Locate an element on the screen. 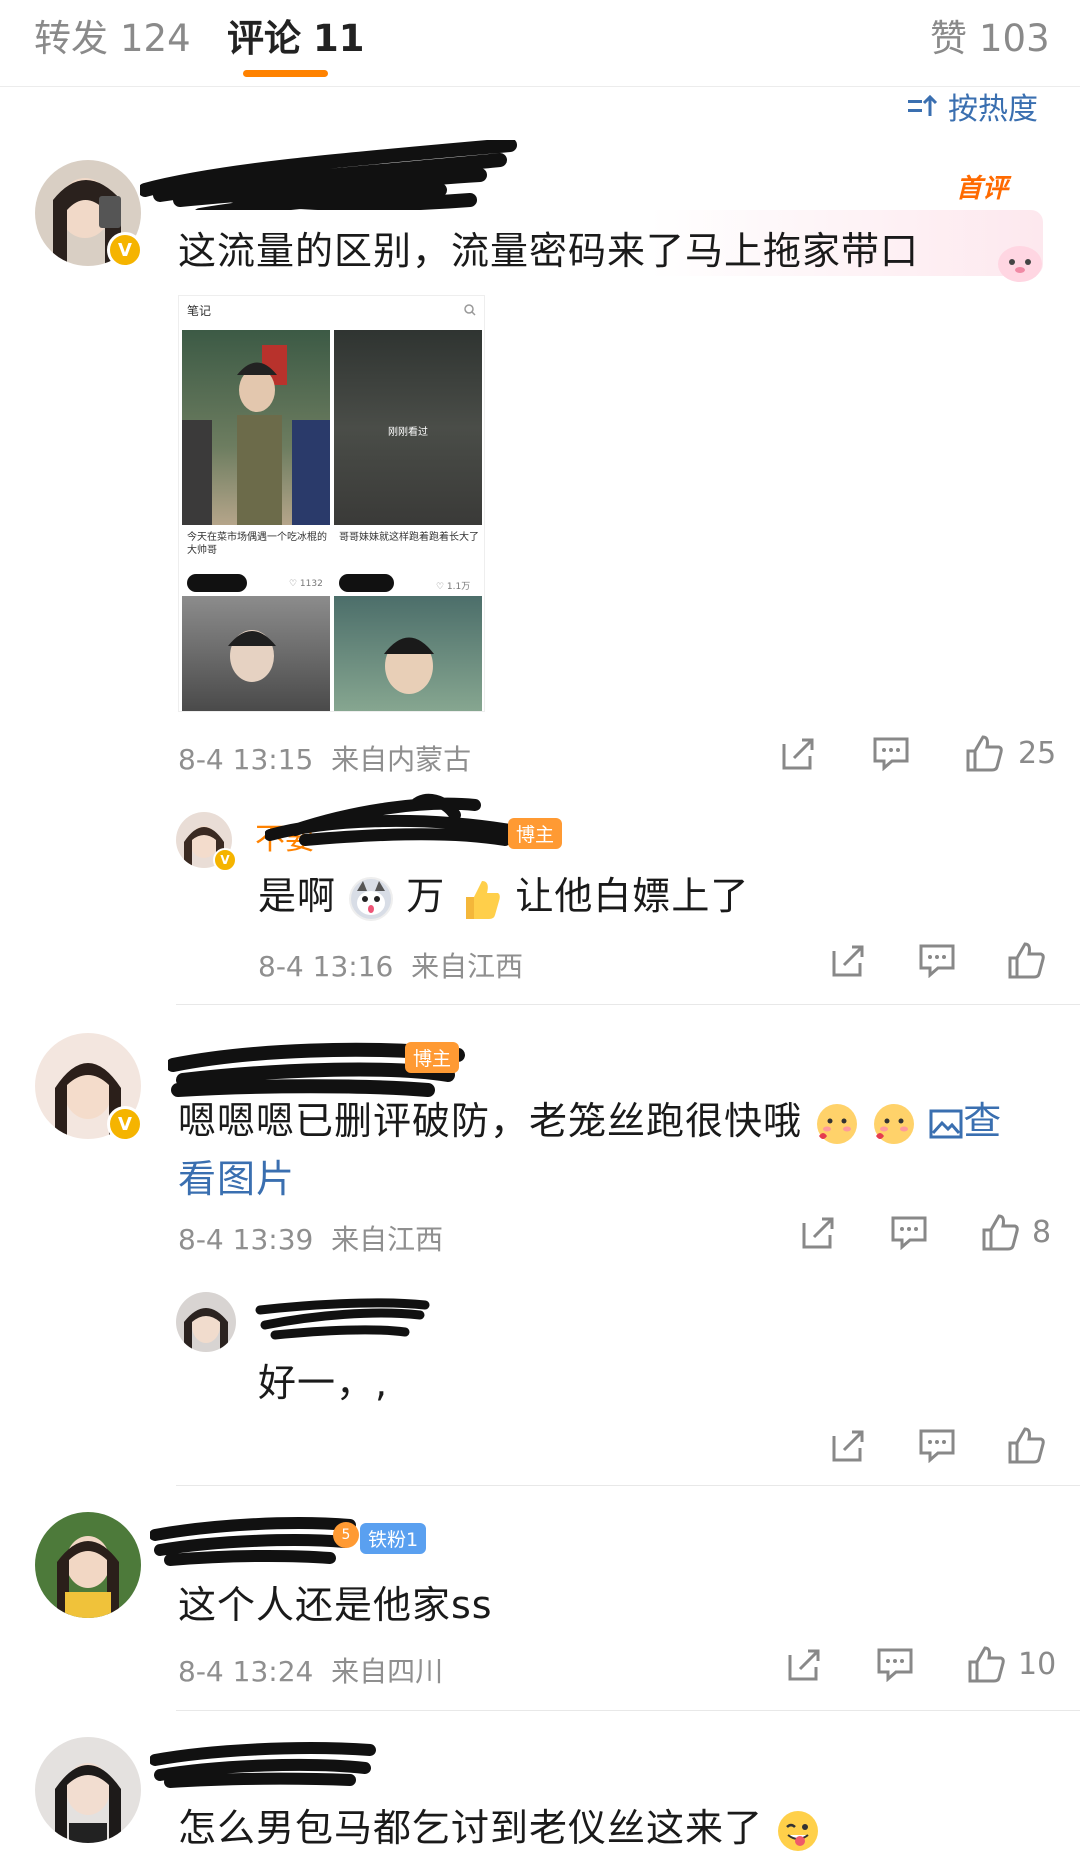 The image size is (1080, 1862). commenter-3-avatar is located at coordinates (88, 1565).